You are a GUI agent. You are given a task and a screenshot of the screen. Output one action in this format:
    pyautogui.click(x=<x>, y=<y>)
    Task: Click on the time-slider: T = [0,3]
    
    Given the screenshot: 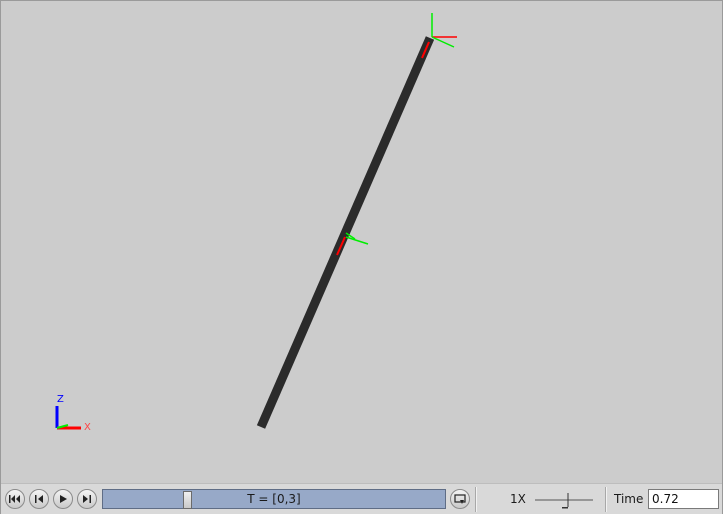 What is the action you would take?
    pyautogui.click(x=274, y=499)
    